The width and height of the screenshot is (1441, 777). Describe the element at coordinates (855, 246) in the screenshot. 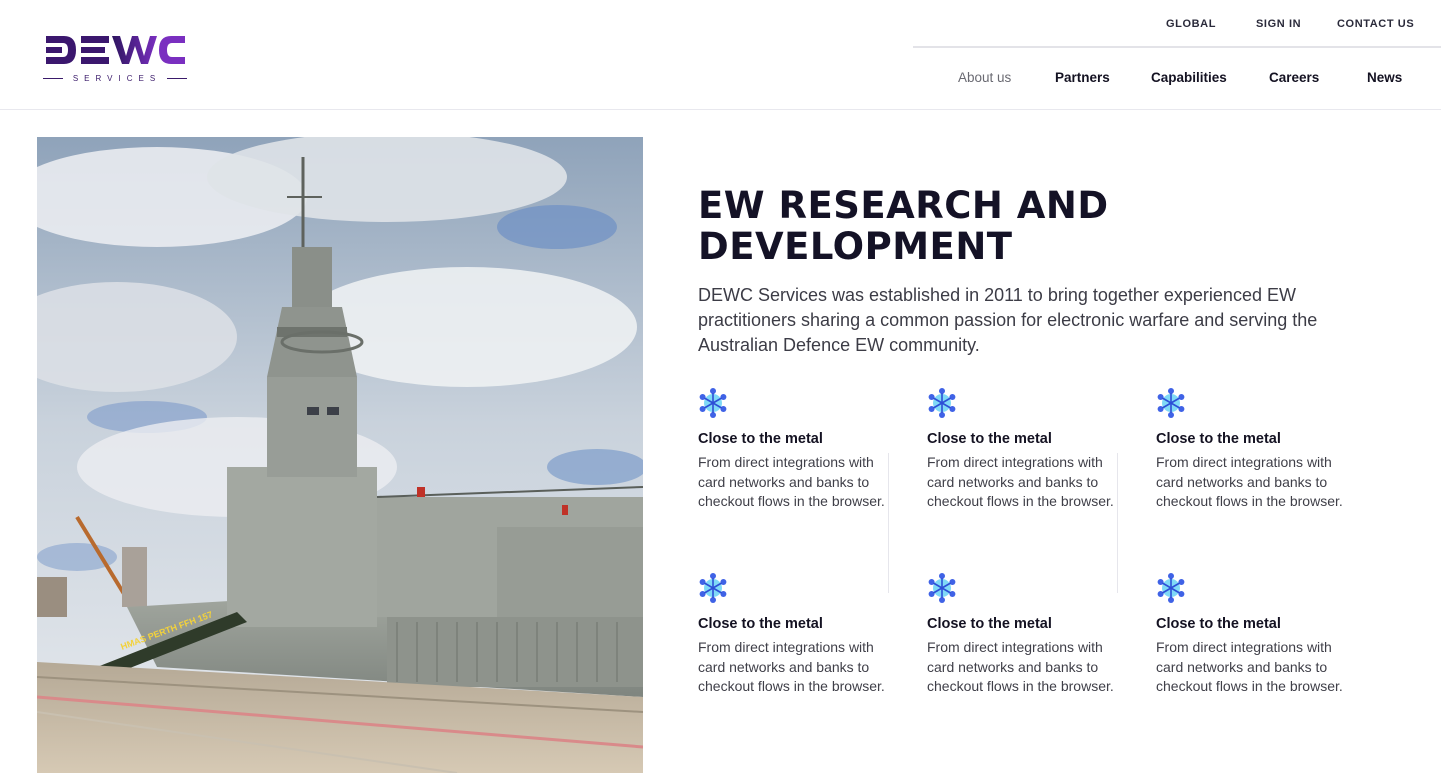

I see `page-title-line-2: DEVELOPMENT` at that location.